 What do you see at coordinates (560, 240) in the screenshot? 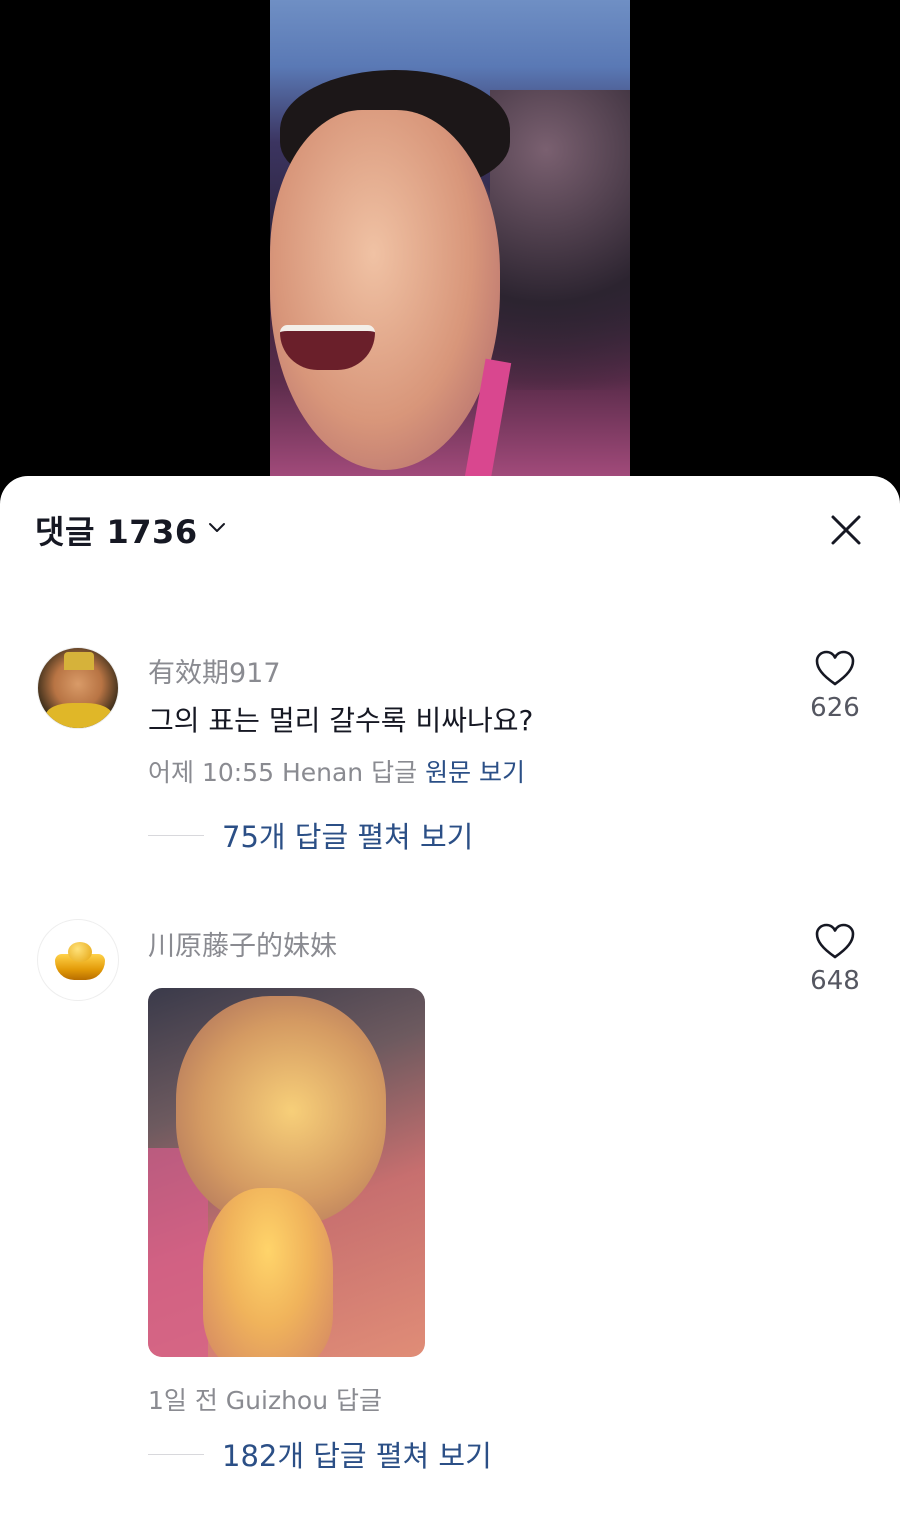
I see `video-crowd` at bounding box center [560, 240].